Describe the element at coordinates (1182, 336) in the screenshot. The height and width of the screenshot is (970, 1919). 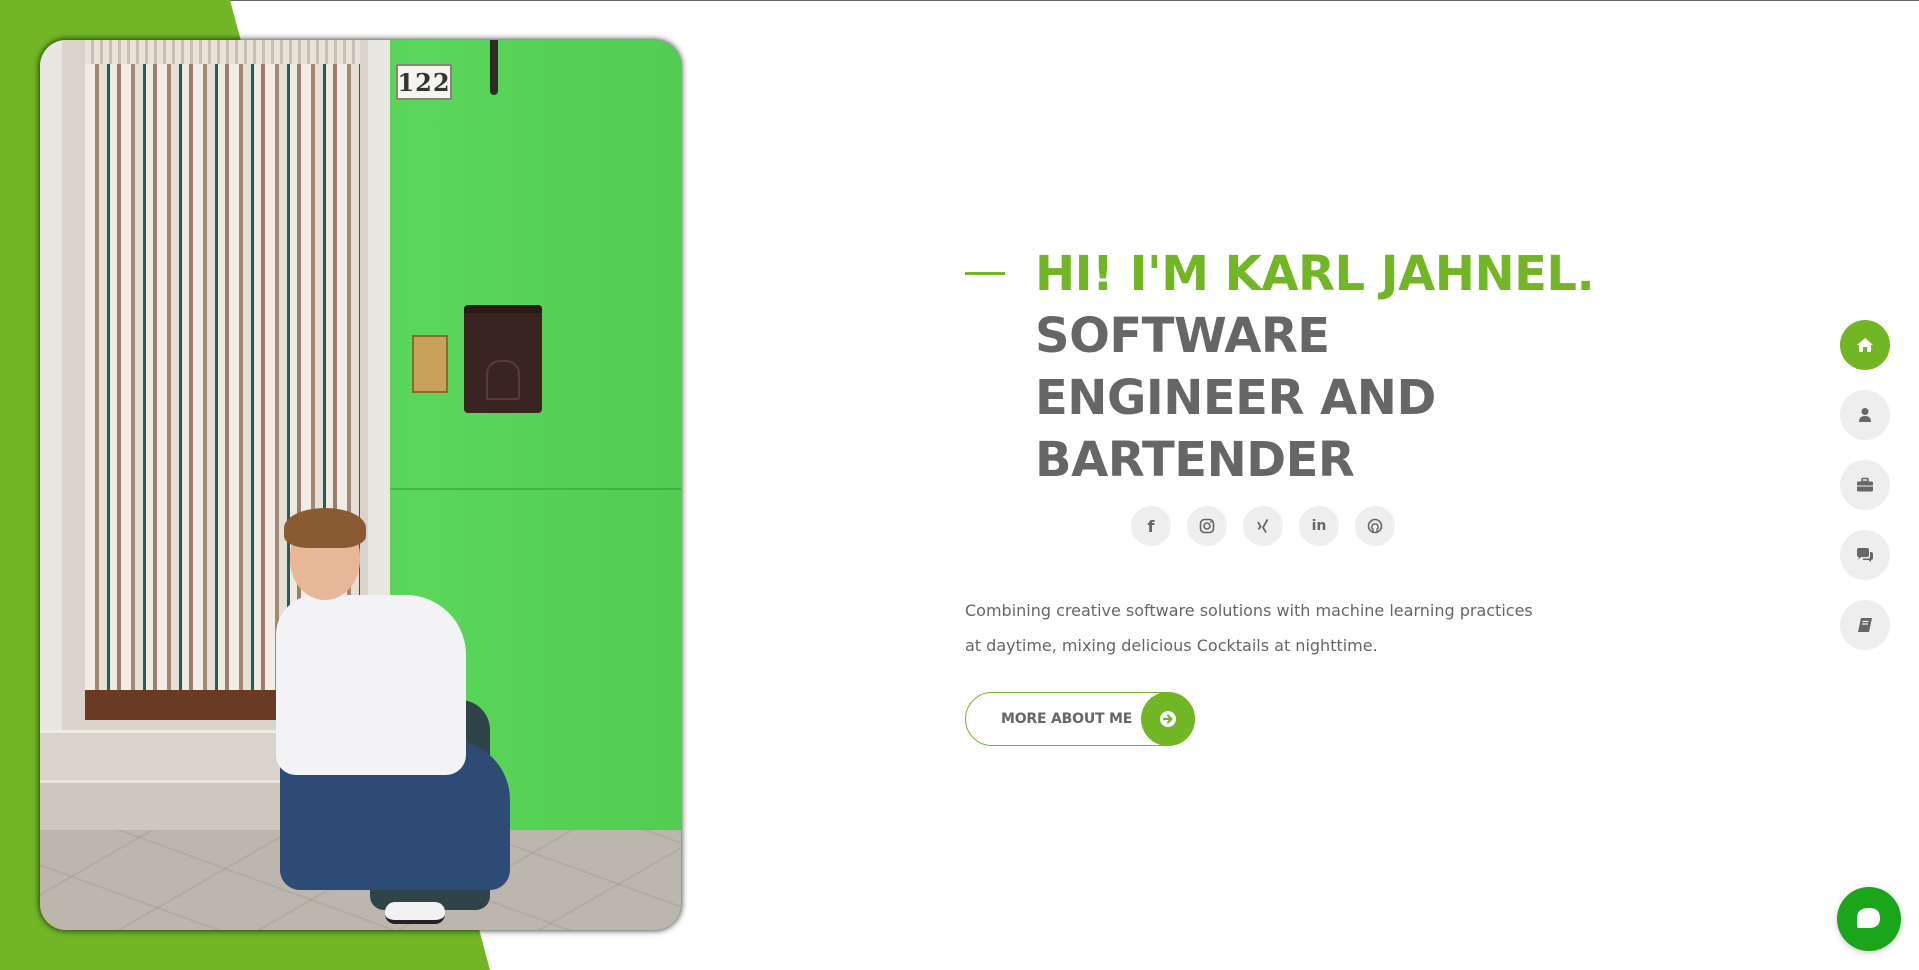
I see `hero-role-line-1: SOFTWARE` at that location.